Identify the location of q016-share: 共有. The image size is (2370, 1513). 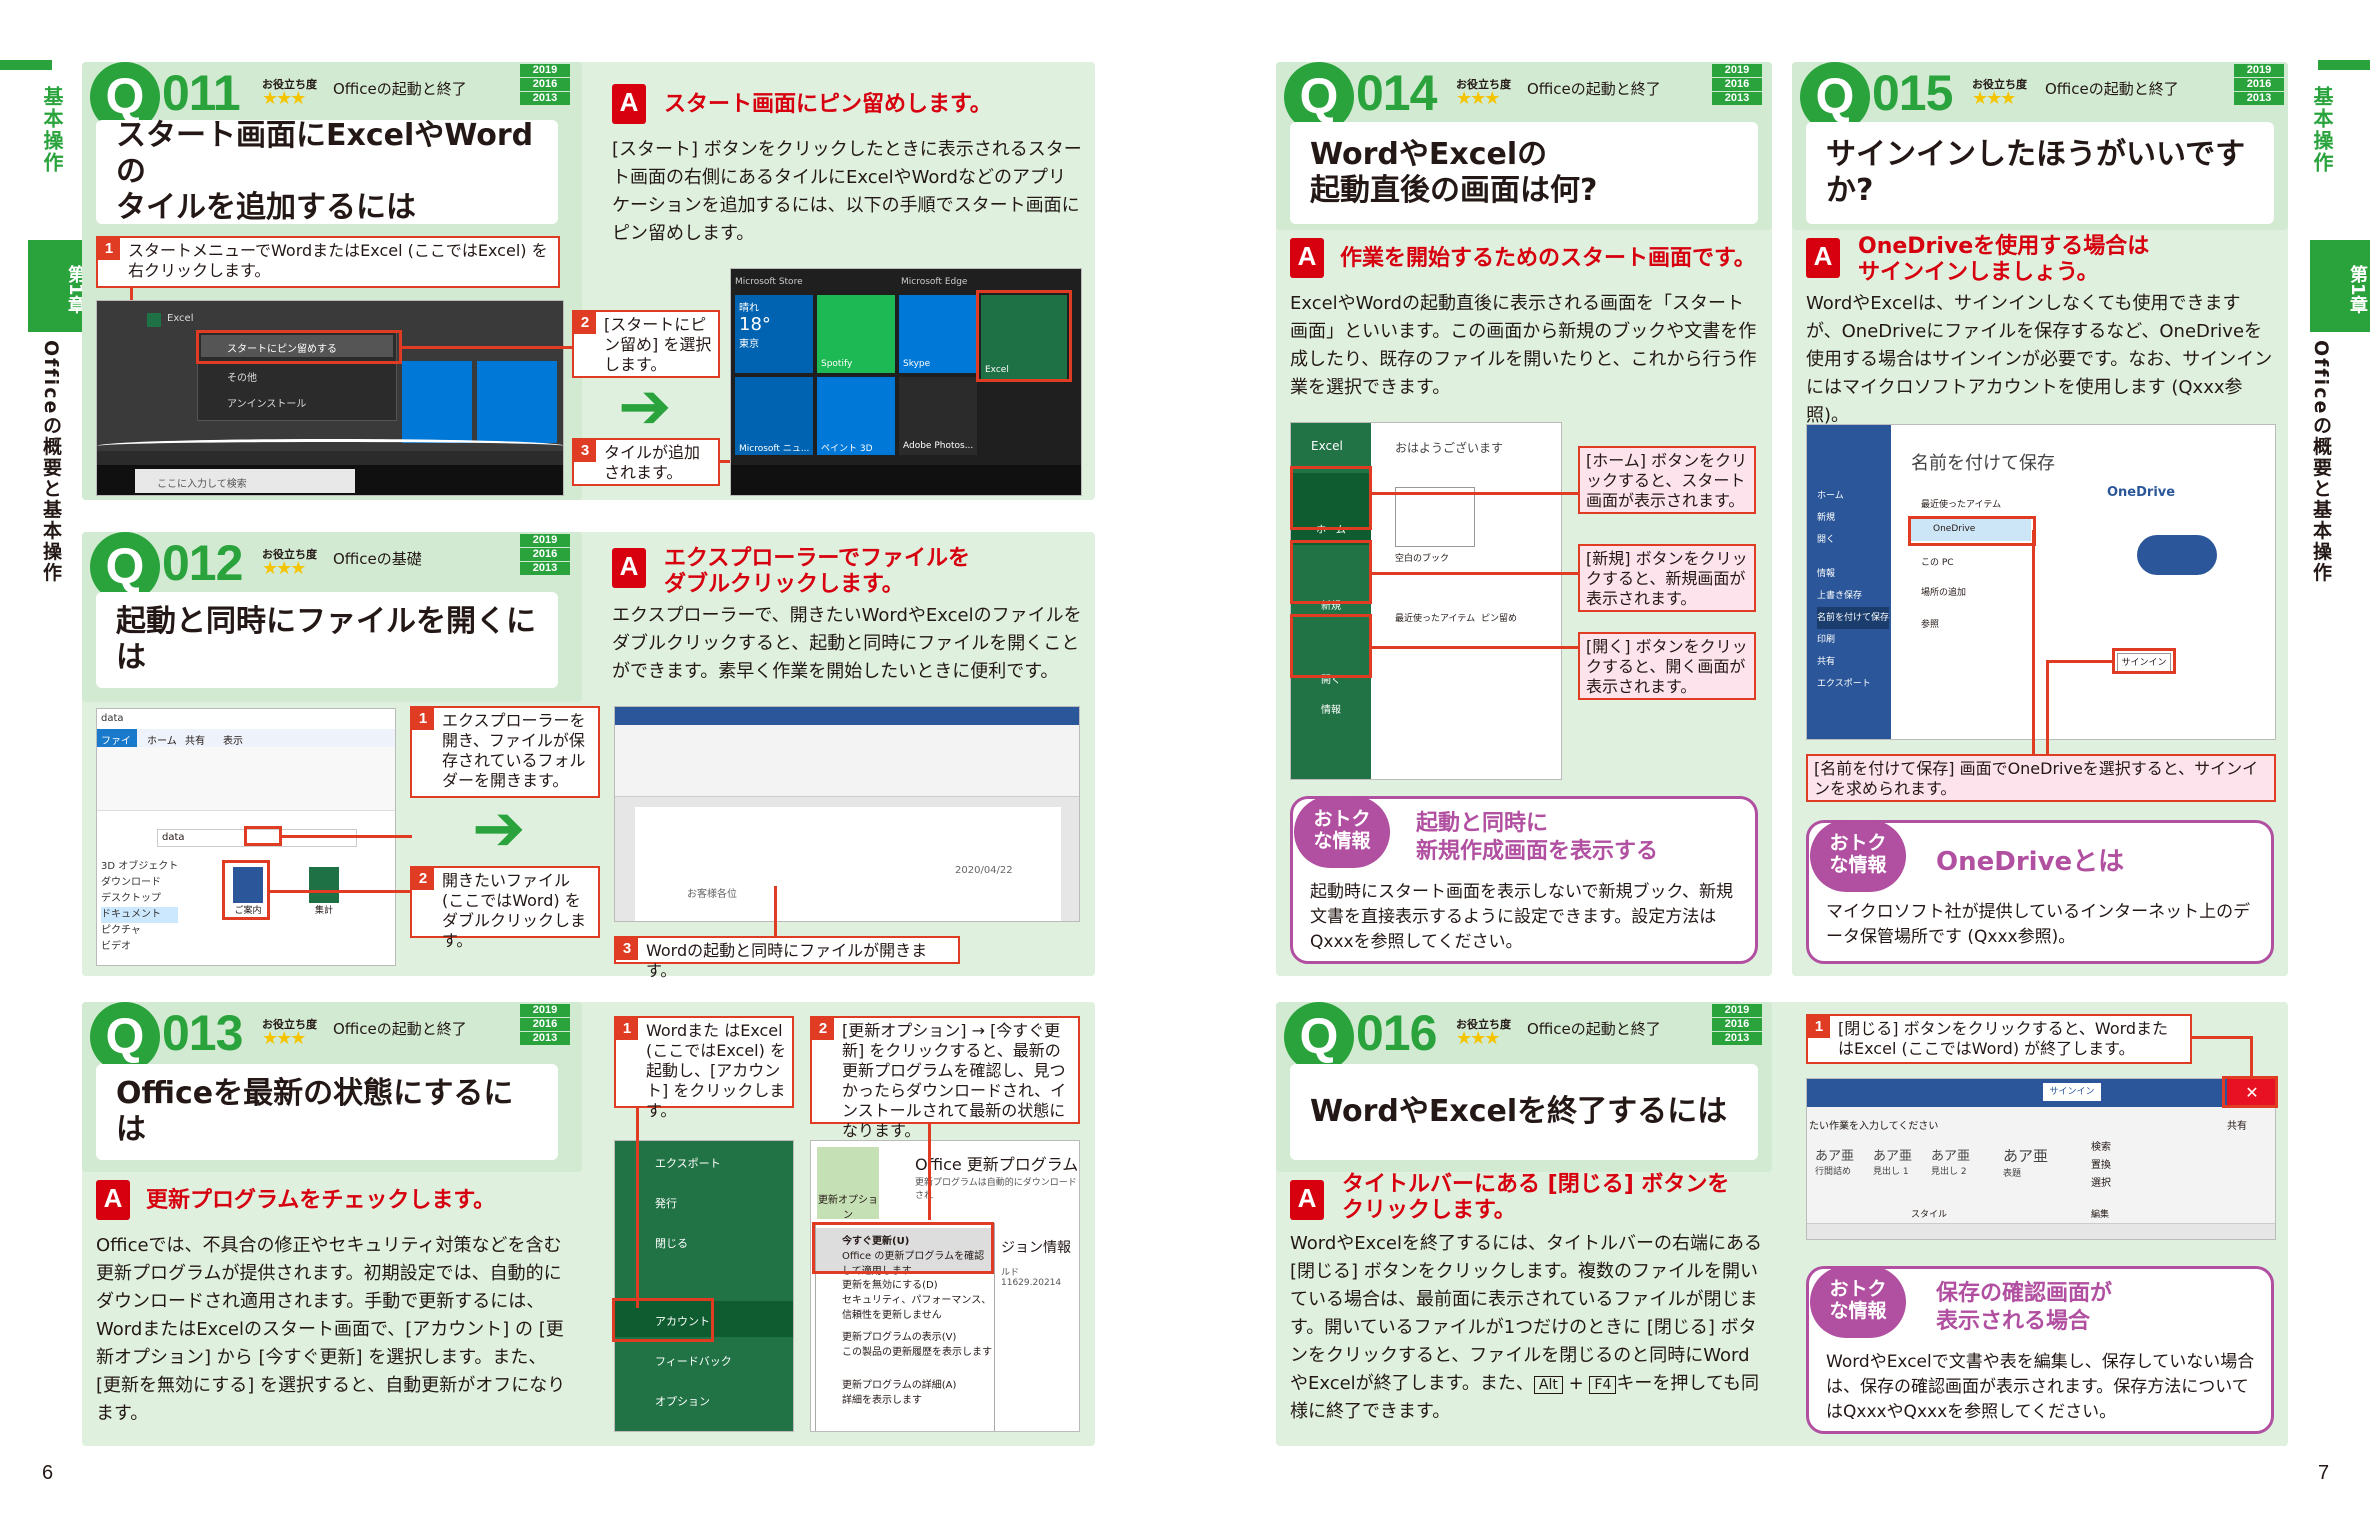
(2237, 1124).